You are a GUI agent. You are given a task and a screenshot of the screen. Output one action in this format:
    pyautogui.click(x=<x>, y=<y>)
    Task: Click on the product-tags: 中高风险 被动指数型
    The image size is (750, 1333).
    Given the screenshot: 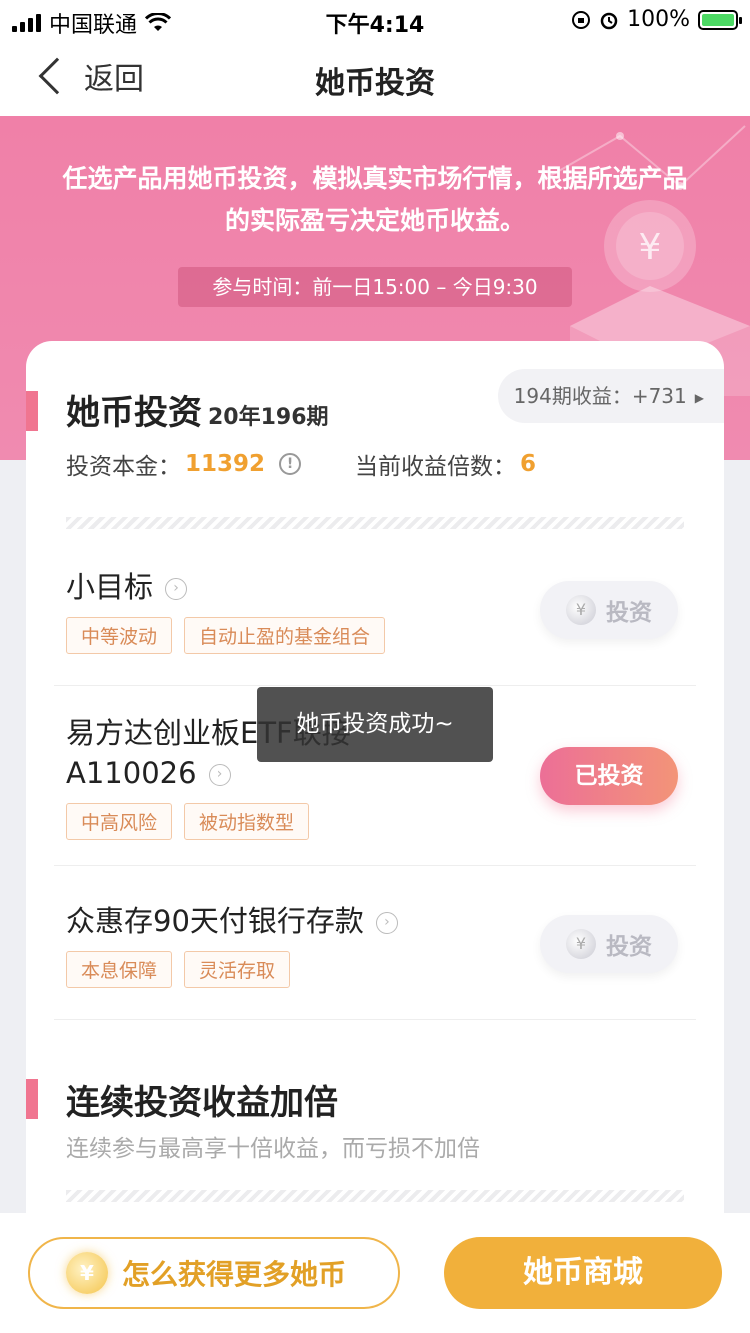 What is the action you would take?
    pyautogui.click(x=375, y=821)
    